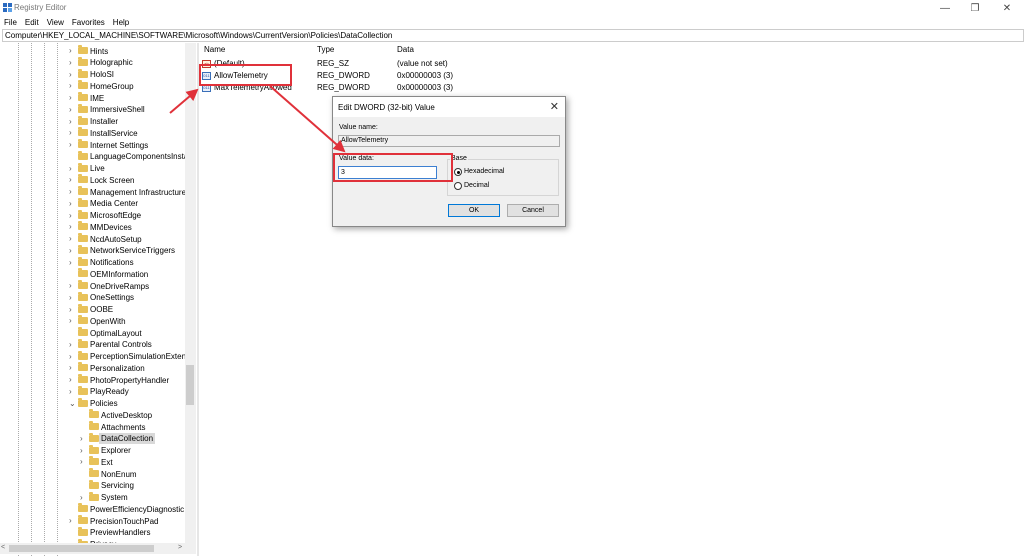 This screenshot has height=556, width=1024. What do you see at coordinates (307, 119) in the screenshot?
I see `arrow-to-value-data` at bounding box center [307, 119].